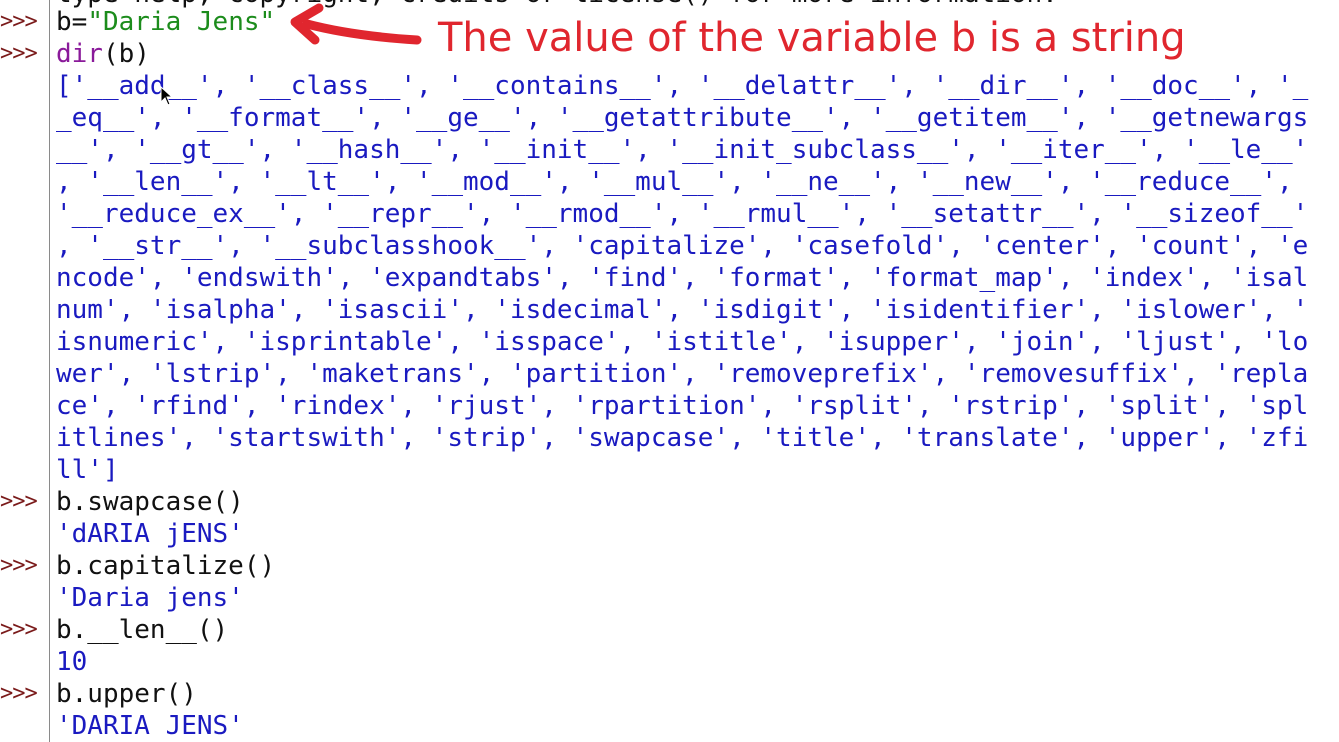 This screenshot has height=742, width=1339. What do you see at coordinates (167, 96) in the screenshot?
I see `mouse-pointer-icon` at bounding box center [167, 96].